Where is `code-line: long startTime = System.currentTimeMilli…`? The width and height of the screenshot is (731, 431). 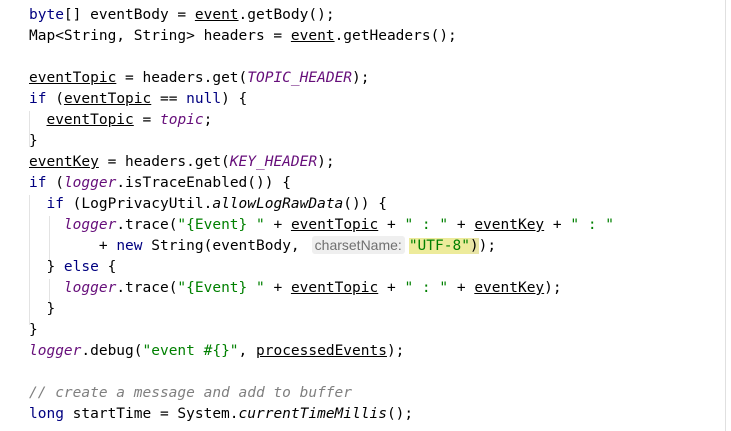 code-line: long startTime = System.currentTimeMilli… is located at coordinates (221, 414).